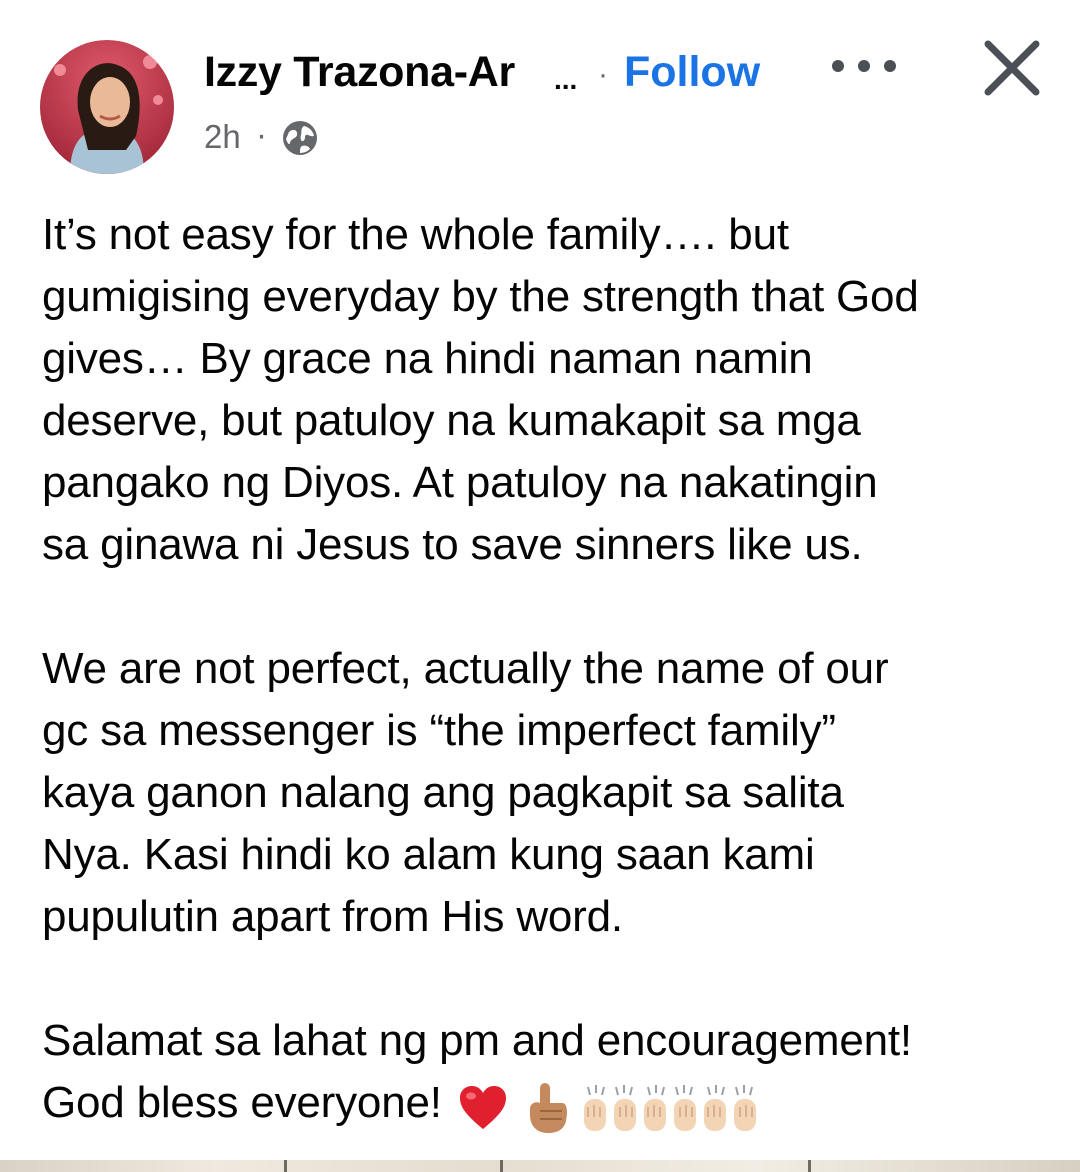 The height and width of the screenshot is (1172, 1080). What do you see at coordinates (222, 137) in the screenshot?
I see `post-timestamp: 2h` at bounding box center [222, 137].